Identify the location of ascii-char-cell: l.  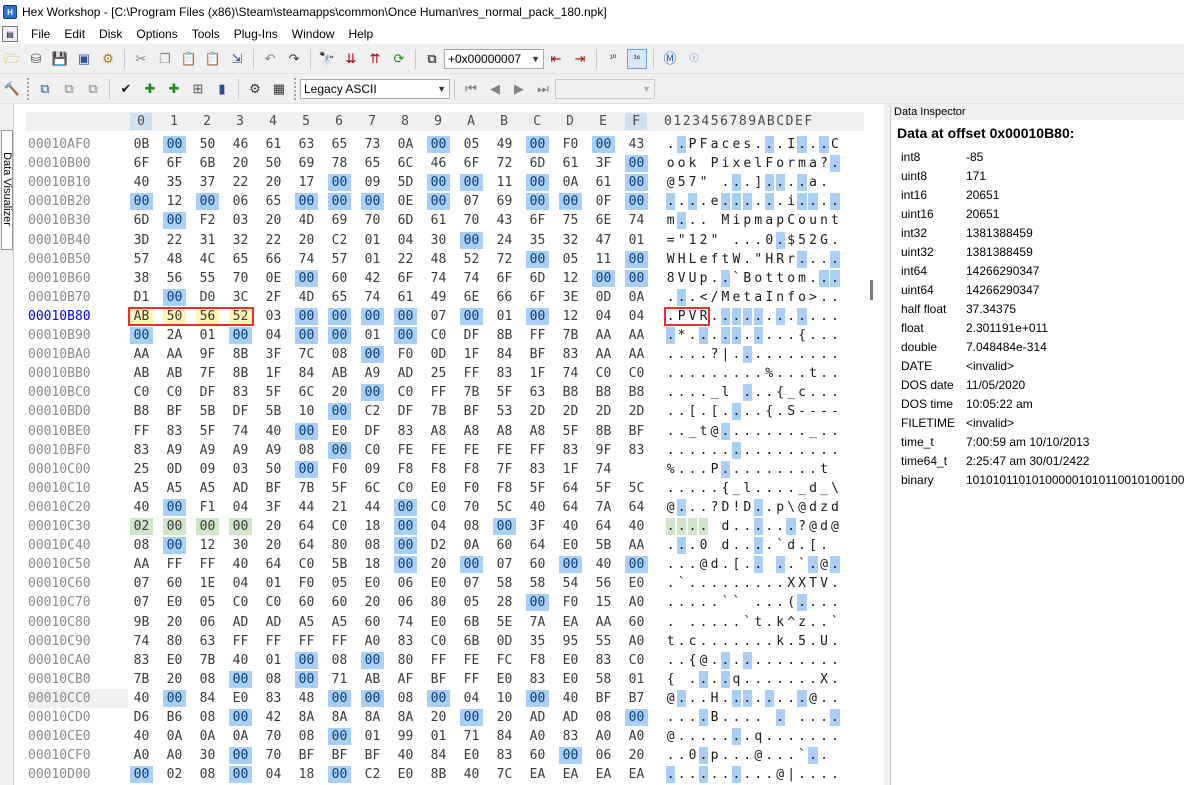
(758, 163).